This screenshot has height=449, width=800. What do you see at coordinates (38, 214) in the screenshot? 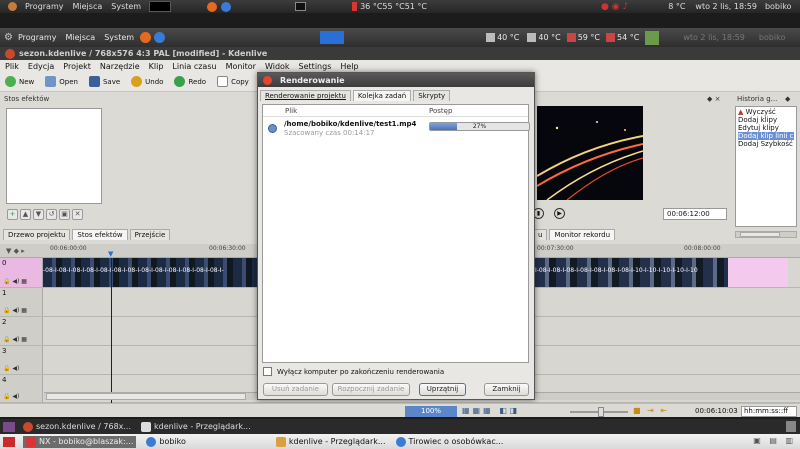
I see `move-down-icon: ▼` at bounding box center [38, 214].